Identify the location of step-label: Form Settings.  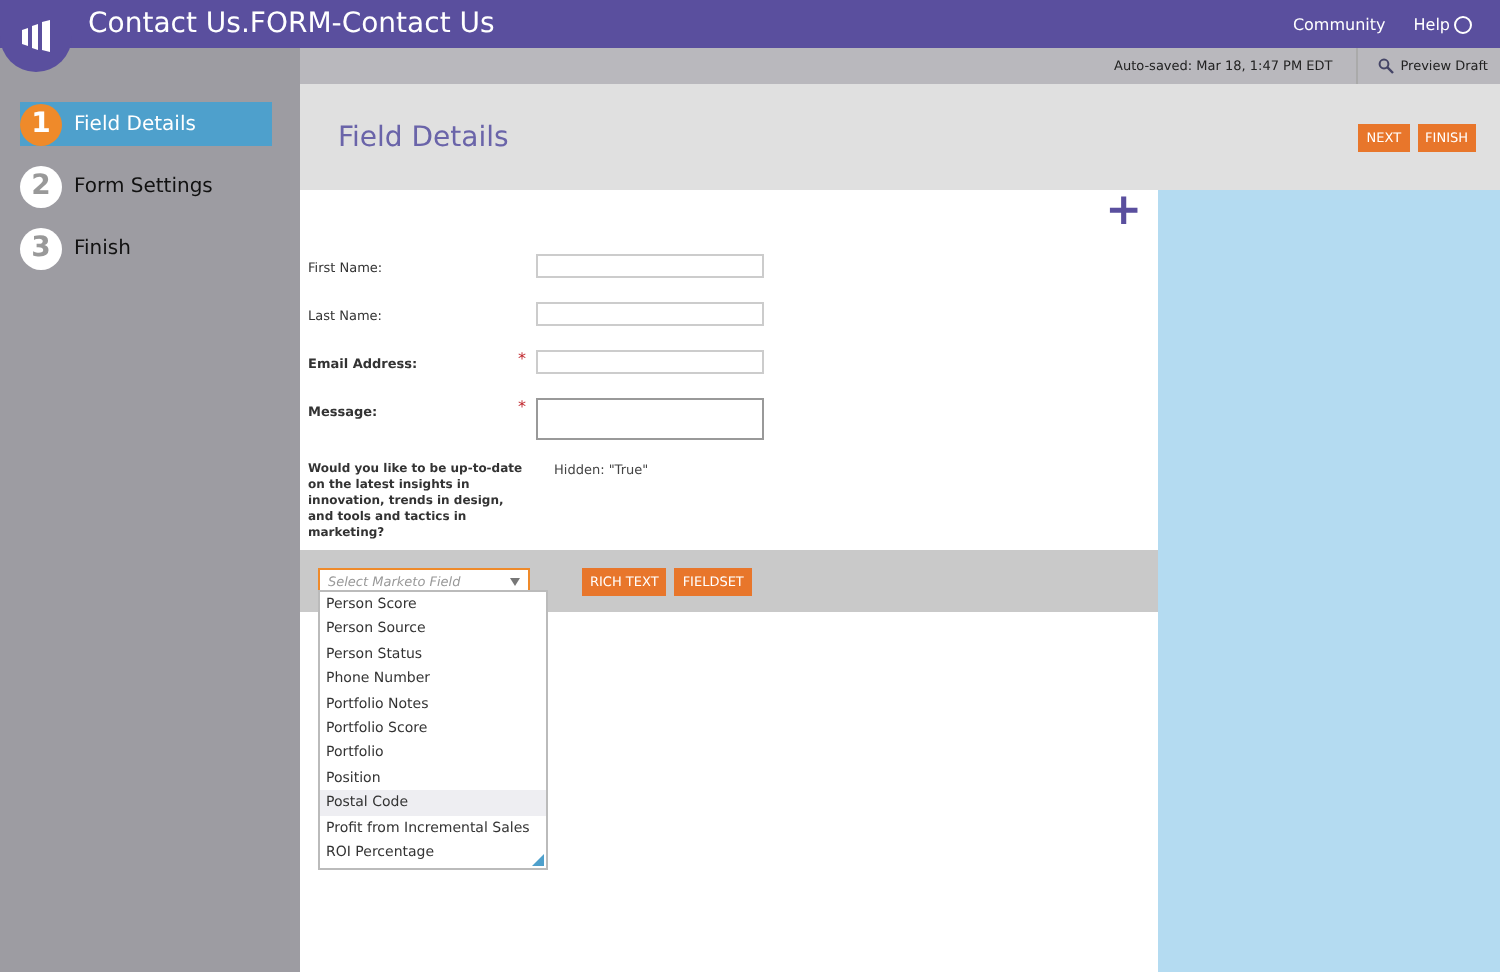
(143, 186).